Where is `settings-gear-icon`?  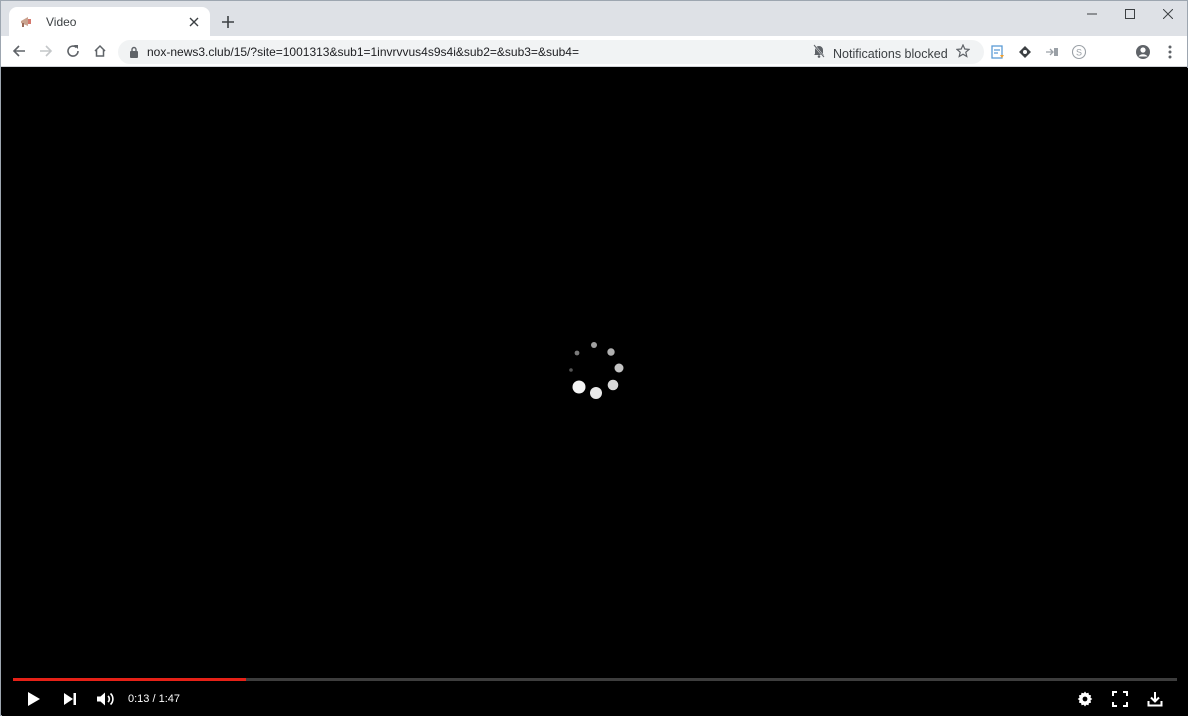 settings-gear-icon is located at coordinates (1085, 699).